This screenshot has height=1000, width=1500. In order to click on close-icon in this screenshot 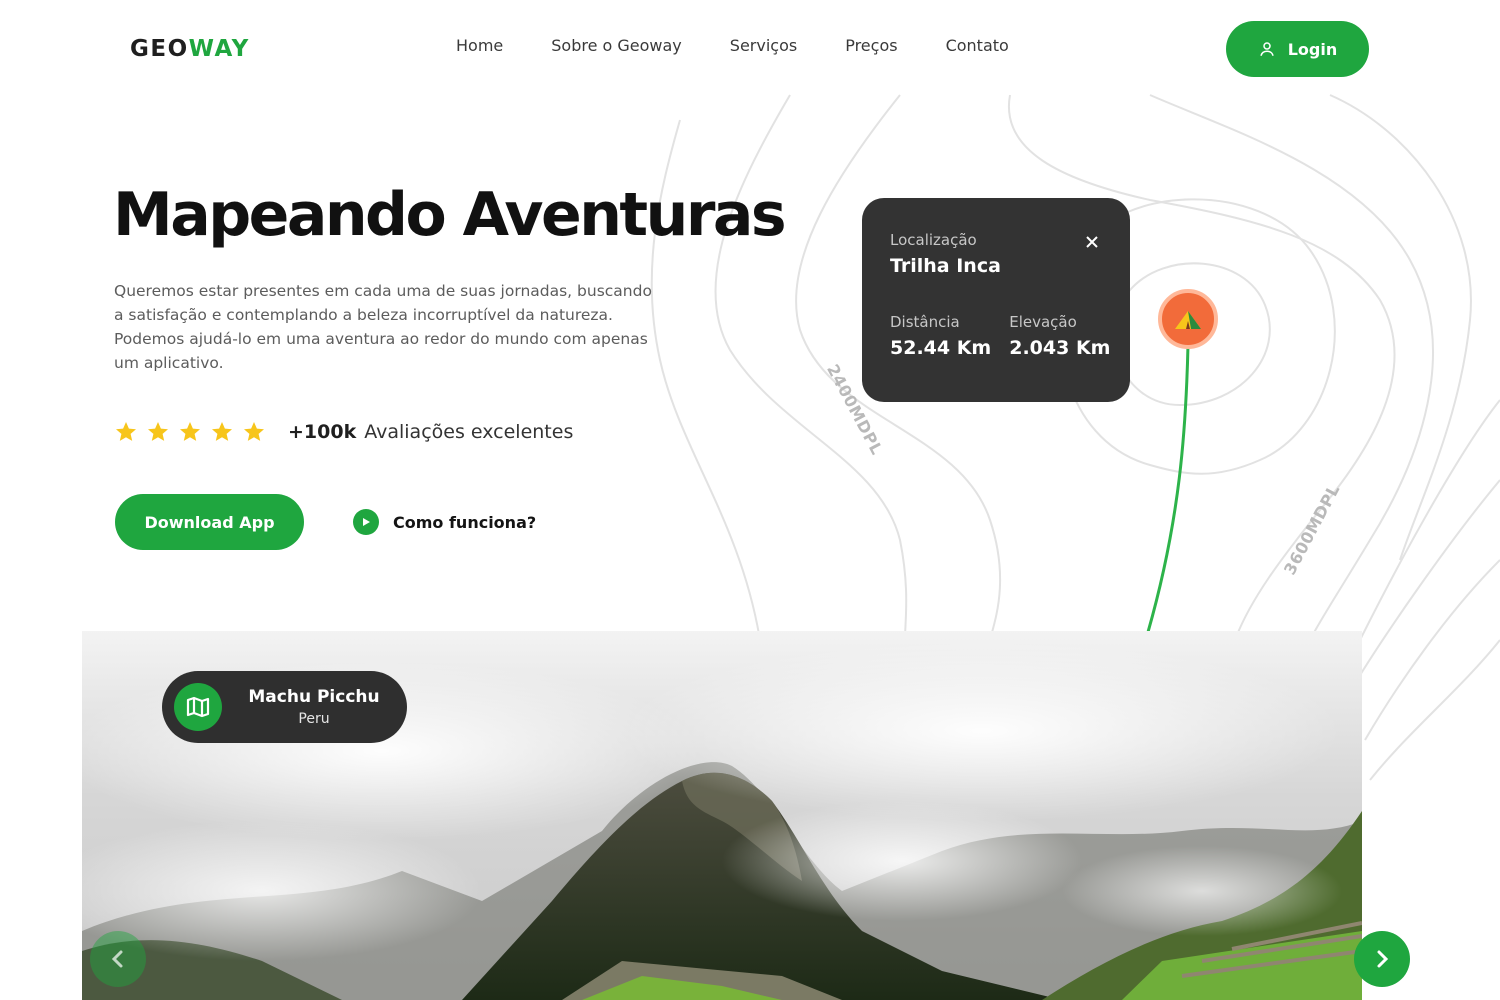, I will do `click(1092, 242)`.